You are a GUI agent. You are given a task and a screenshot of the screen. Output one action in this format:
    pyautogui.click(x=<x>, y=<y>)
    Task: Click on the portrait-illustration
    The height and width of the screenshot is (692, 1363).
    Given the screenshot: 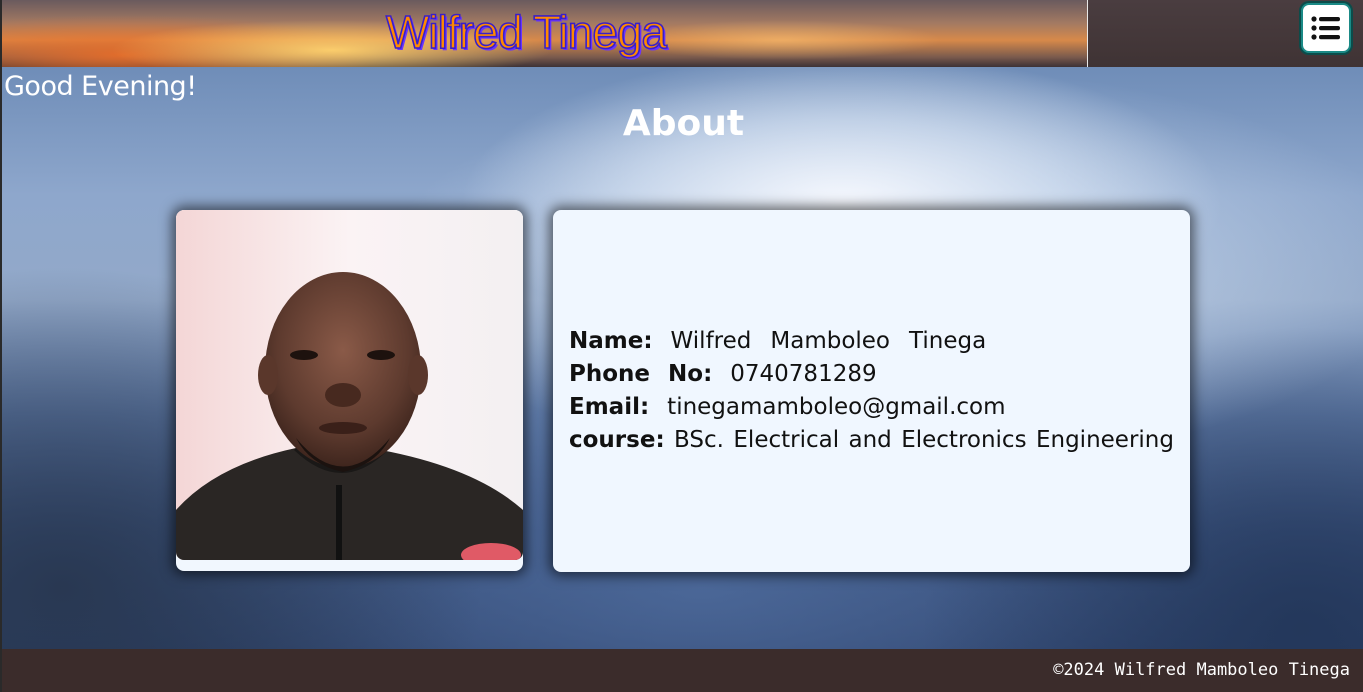 What is the action you would take?
    pyautogui.click(x=349, y=385)
    